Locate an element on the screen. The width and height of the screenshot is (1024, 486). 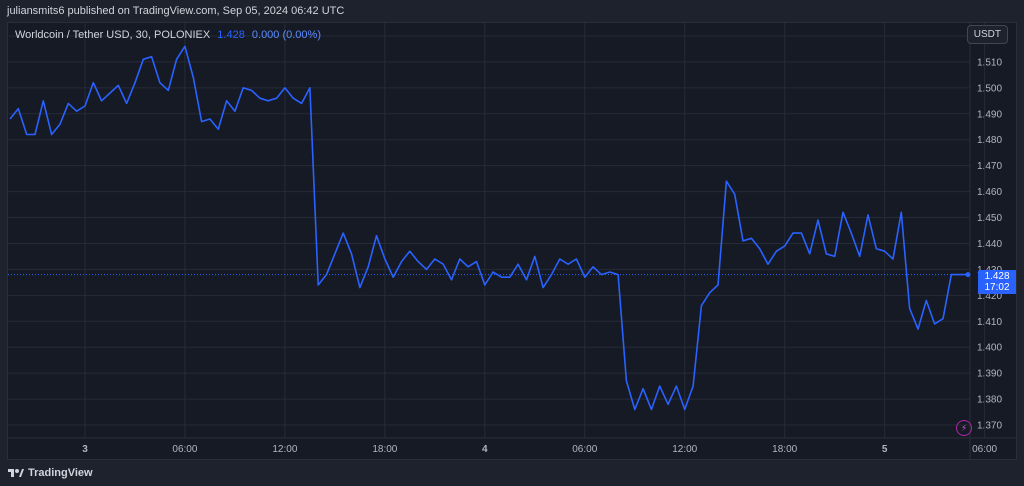
countdown-timer: 17:02 is located at coordinates (997, 287).